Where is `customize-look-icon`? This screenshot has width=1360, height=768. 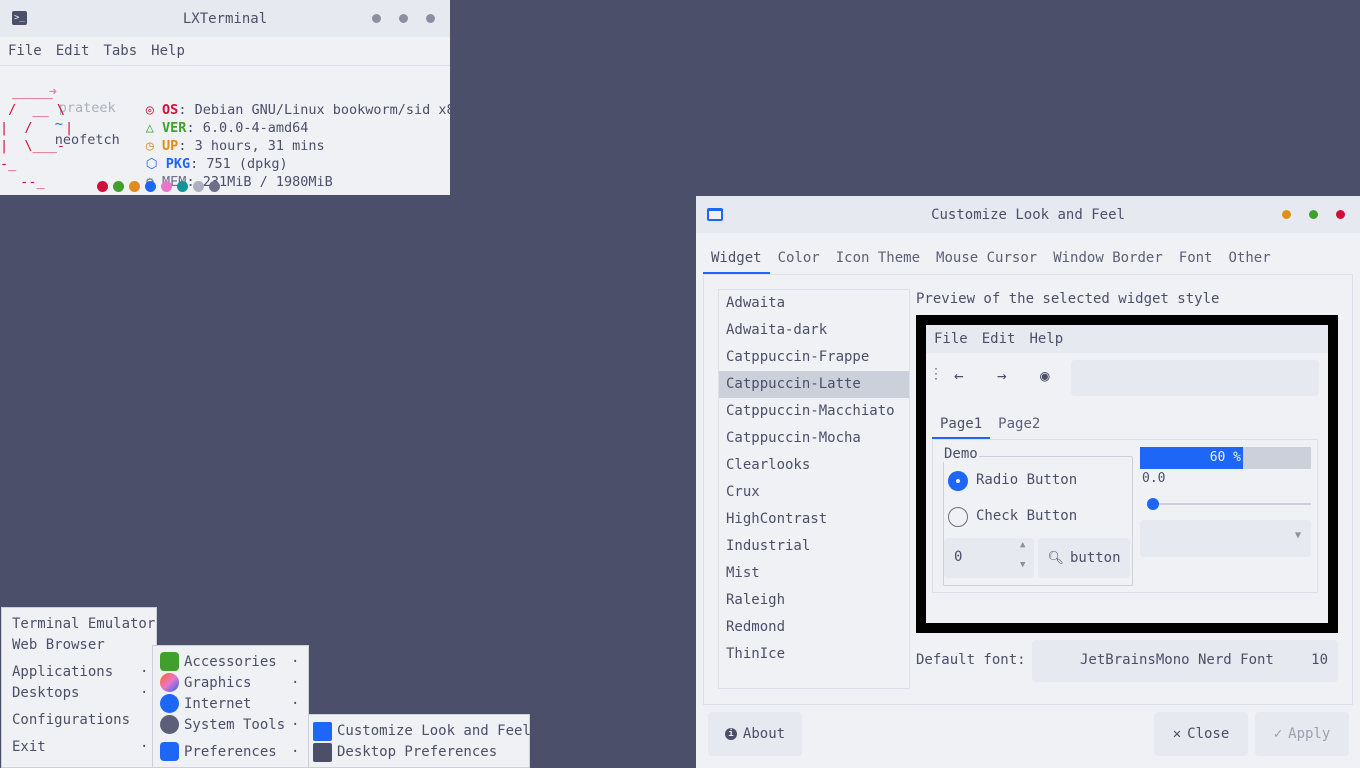
customize-look-icon is located at coordinates (322, 731).